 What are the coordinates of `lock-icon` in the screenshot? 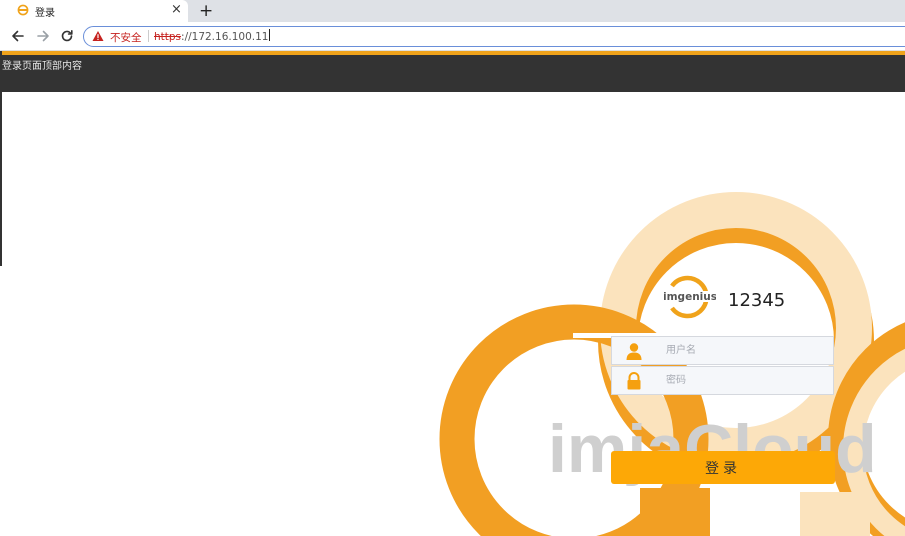 It's located at (634, 381).